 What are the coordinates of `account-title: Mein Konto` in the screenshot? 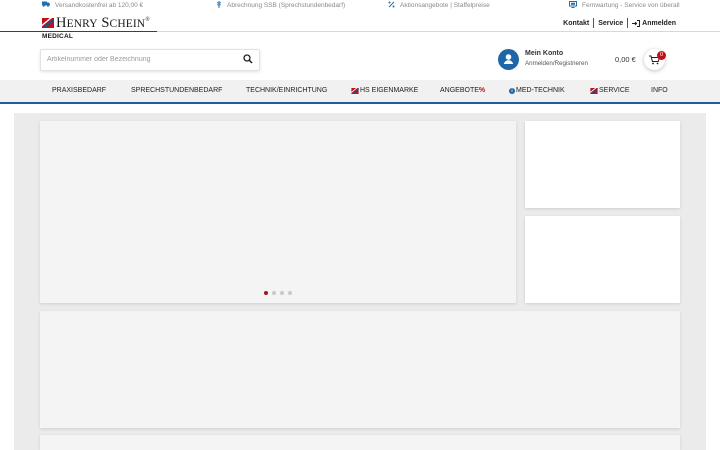 It's located at (544, 53).